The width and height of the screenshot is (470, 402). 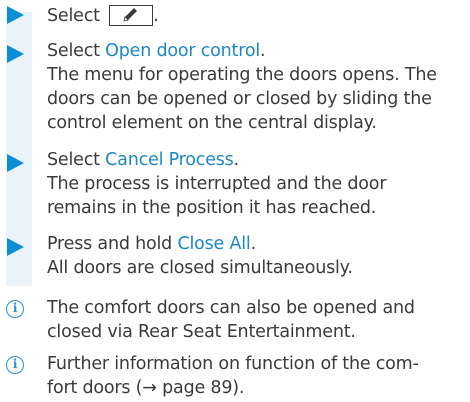 I want to click on step-4-end: ., so click(x=253, y=244).